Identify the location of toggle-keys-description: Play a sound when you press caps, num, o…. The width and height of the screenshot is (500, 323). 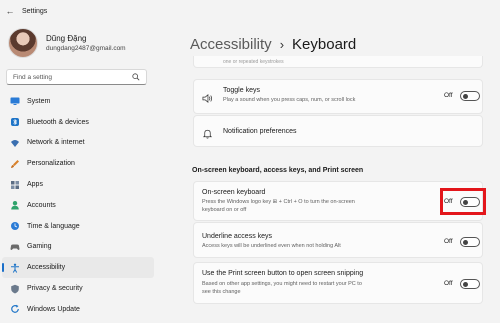
(289, 100).